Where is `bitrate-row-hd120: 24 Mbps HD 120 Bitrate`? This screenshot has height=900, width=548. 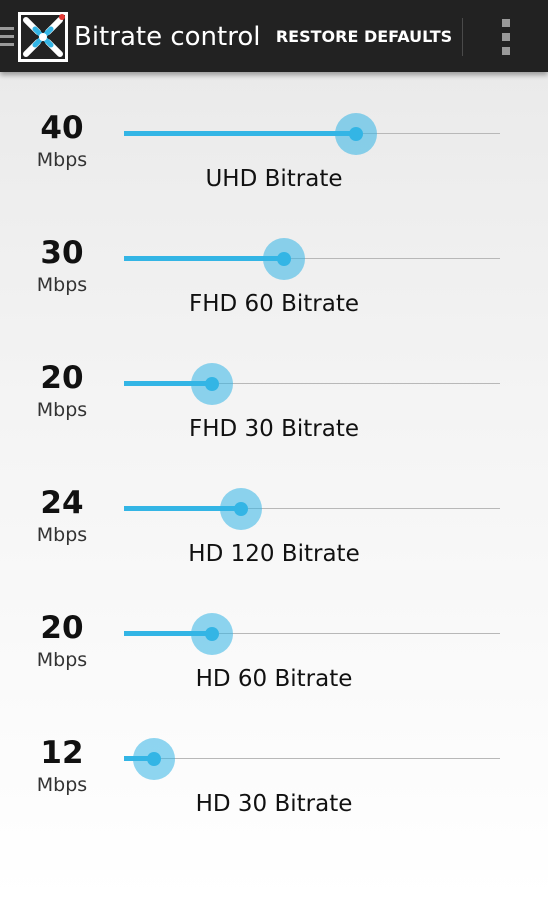 bitrate-row-hd120: 24 Mbps HD 120 Bitrate is located at coordinates (274, 547).